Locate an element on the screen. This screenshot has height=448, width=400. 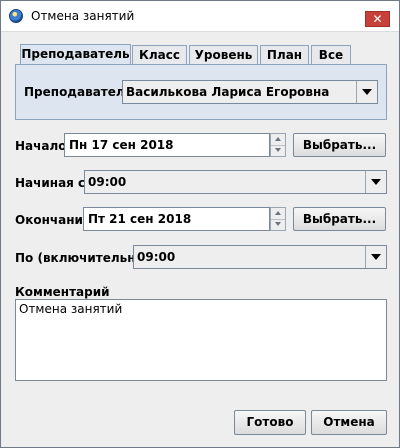
tab-level: Уровень is located at coordinates (223, 55).